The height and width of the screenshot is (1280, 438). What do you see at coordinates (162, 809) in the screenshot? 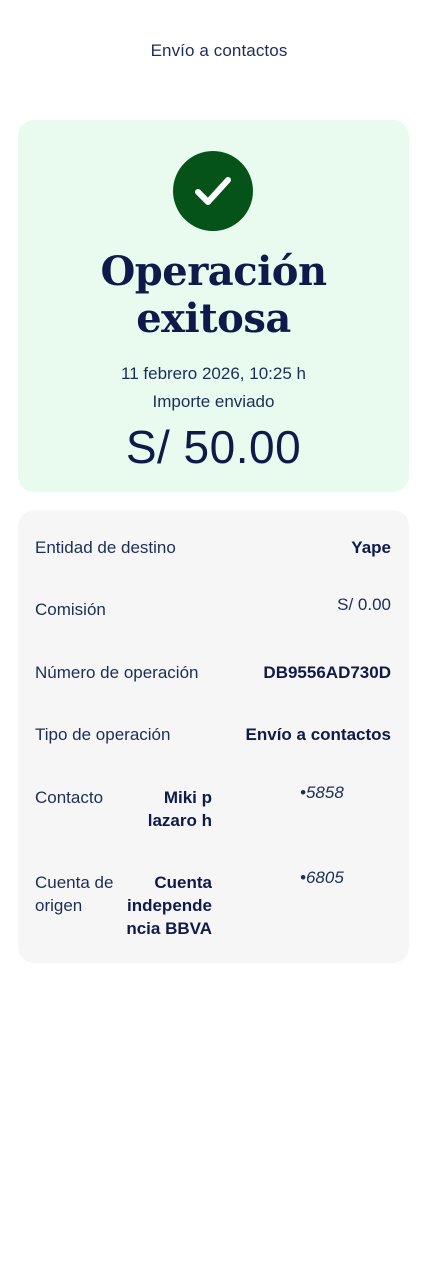
I see `contacto-name: Miki p lazaro h` at bounding box center [162, 809].